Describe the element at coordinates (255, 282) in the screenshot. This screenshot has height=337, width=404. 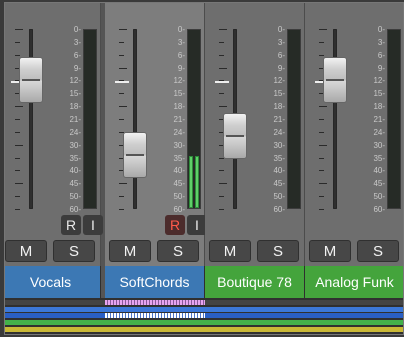
I see `channel-name-label: Boutique 78` at that location.